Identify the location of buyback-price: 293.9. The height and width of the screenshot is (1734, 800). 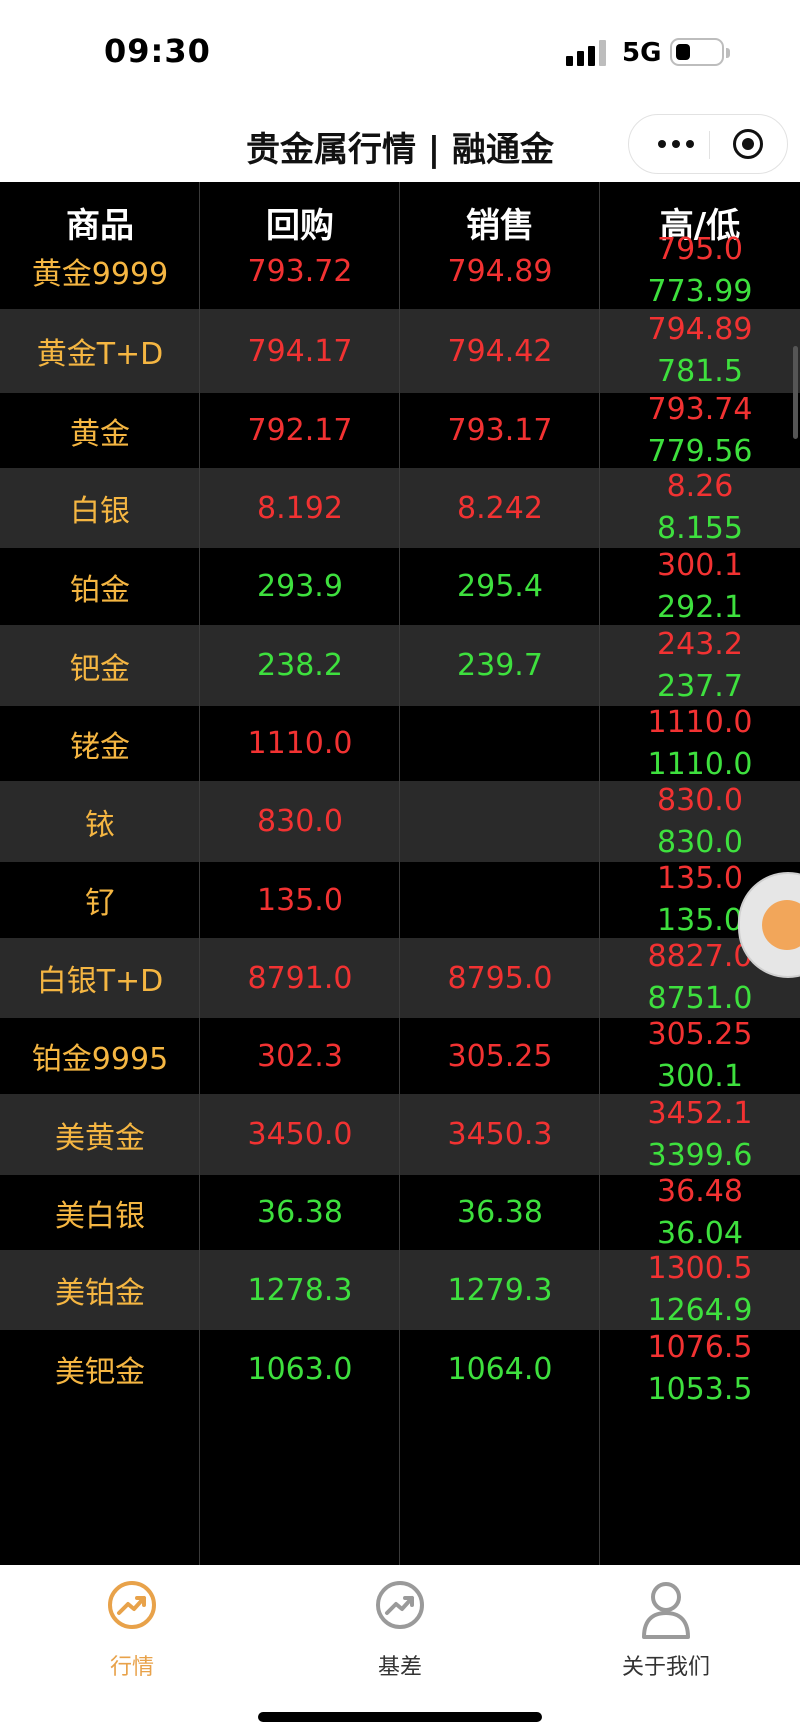
(300, 586).